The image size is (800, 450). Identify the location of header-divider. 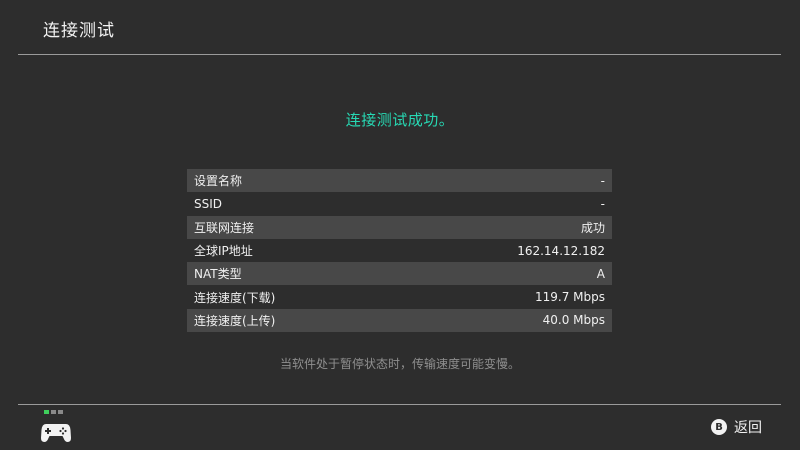
(399, 54).